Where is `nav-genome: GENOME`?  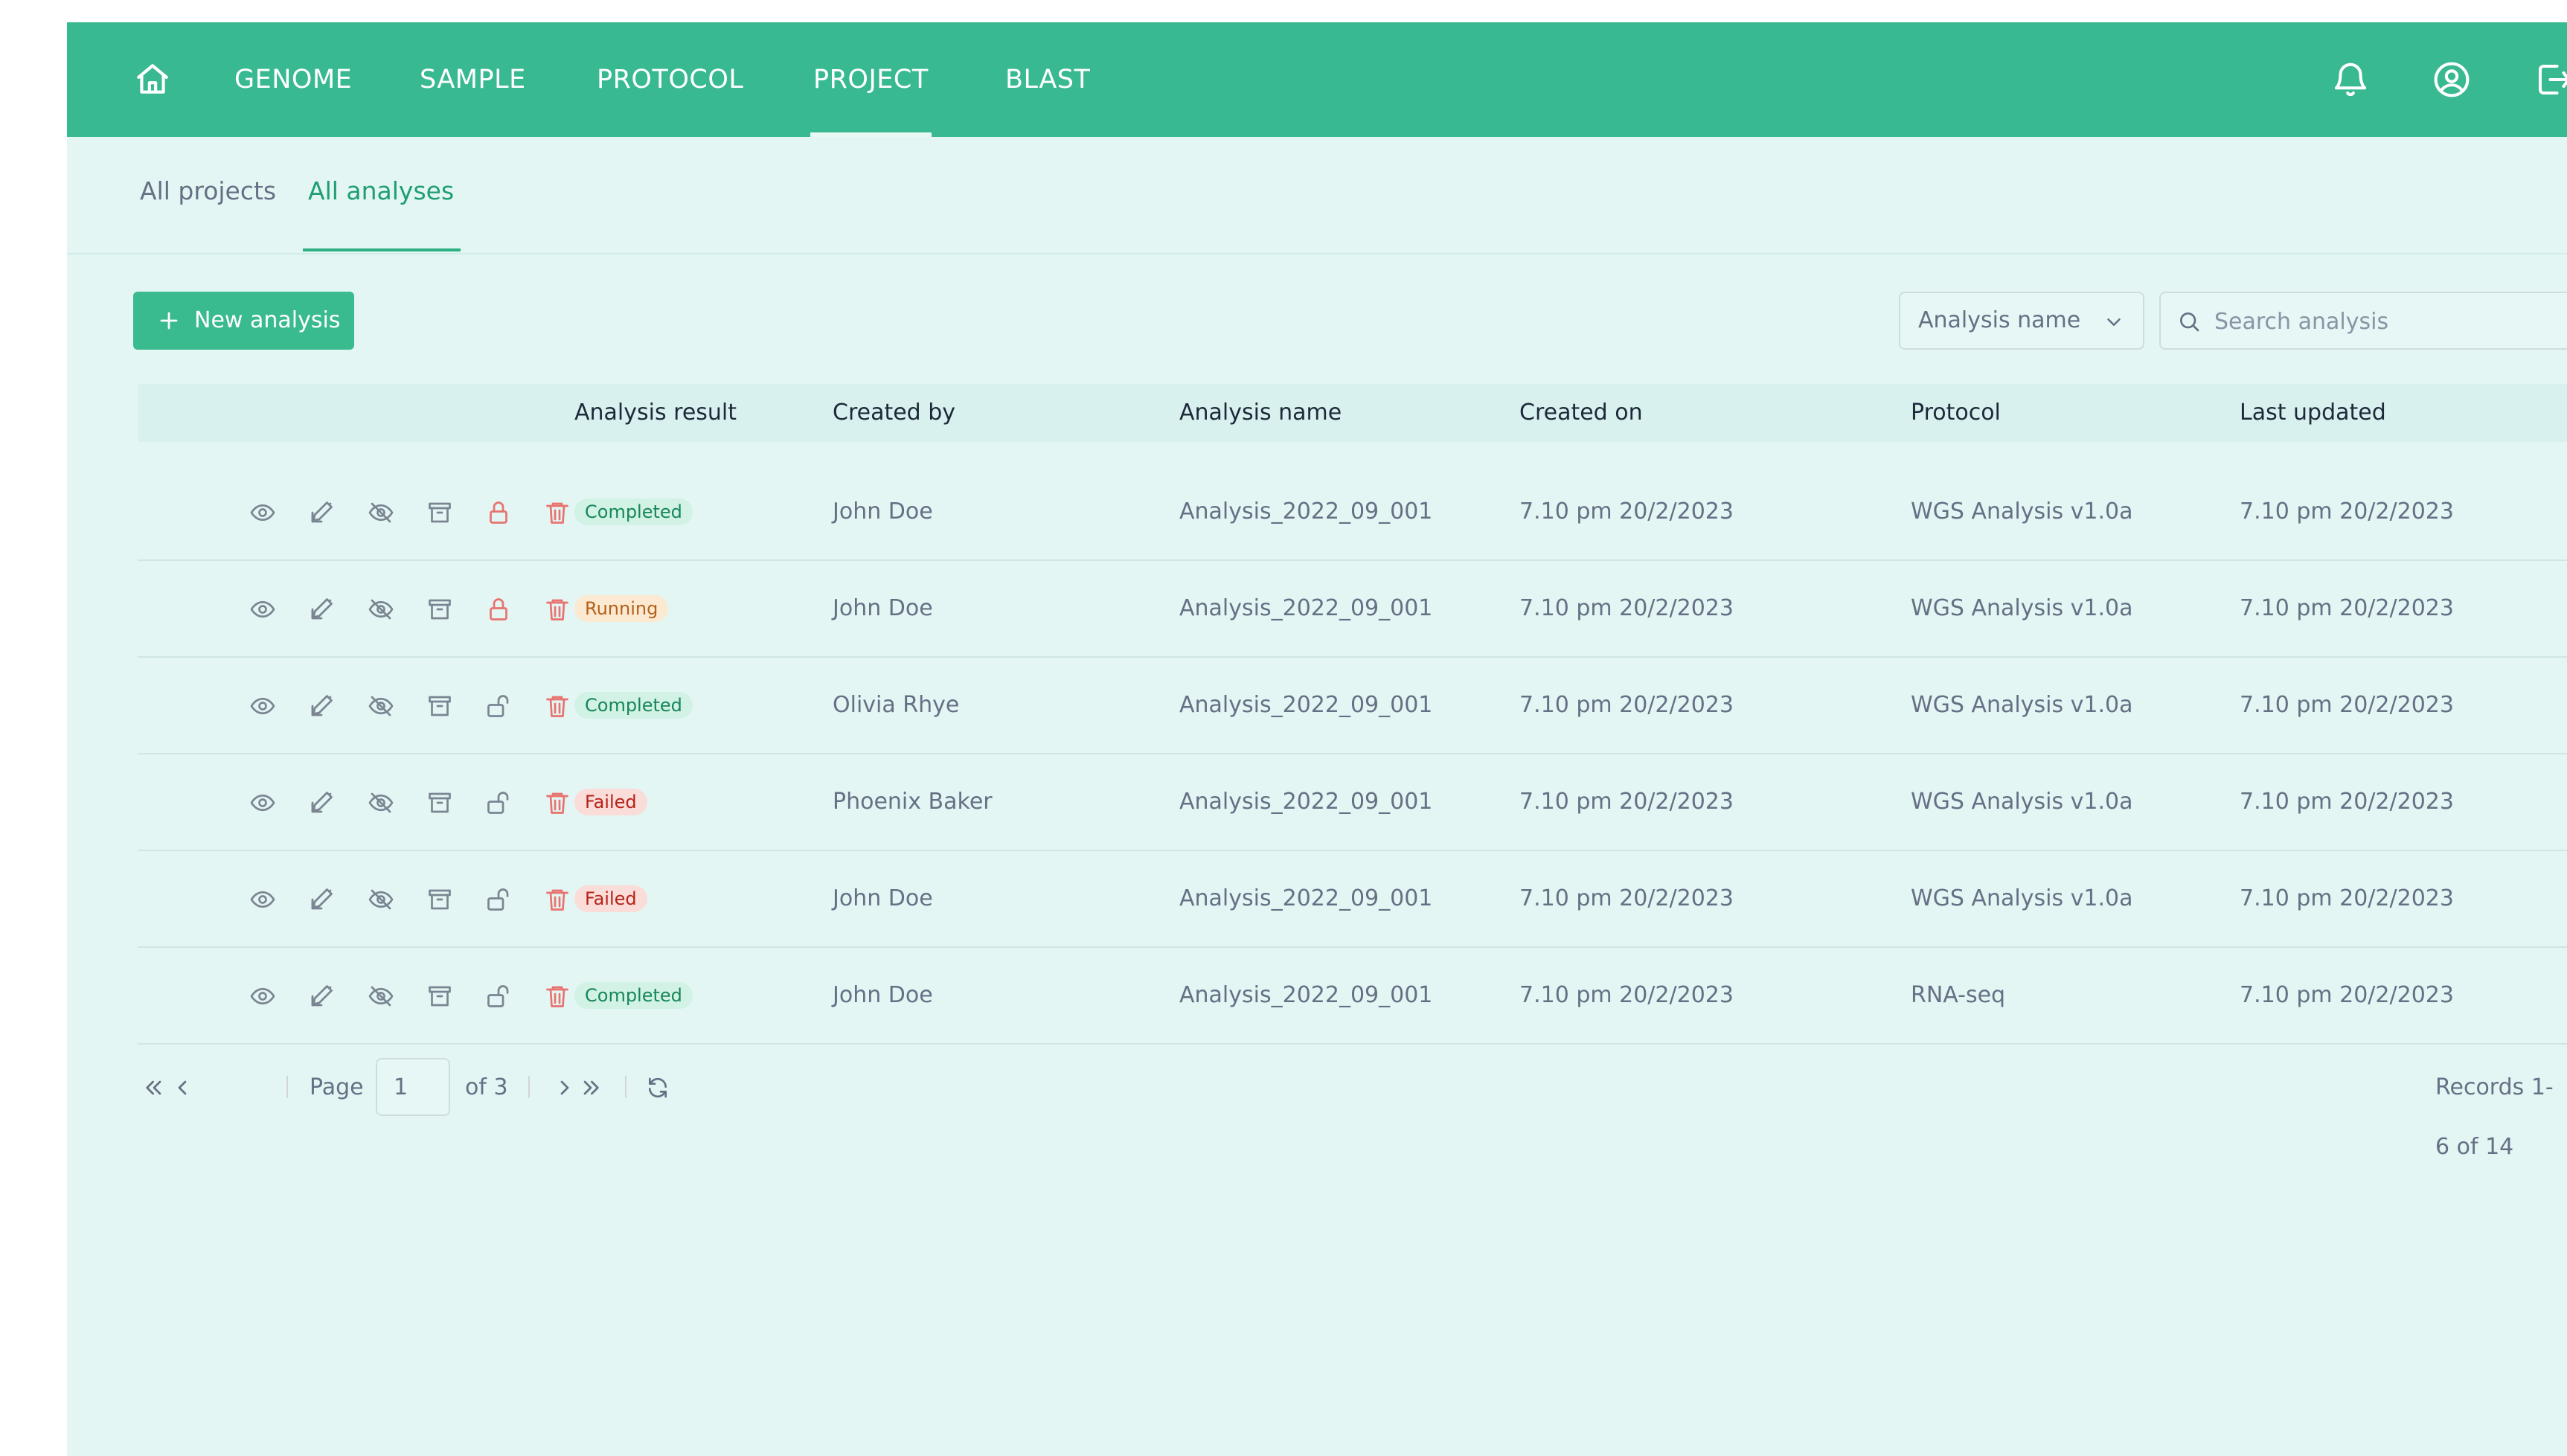 nav-genome: GENOME is located at coordinates (293, 79).